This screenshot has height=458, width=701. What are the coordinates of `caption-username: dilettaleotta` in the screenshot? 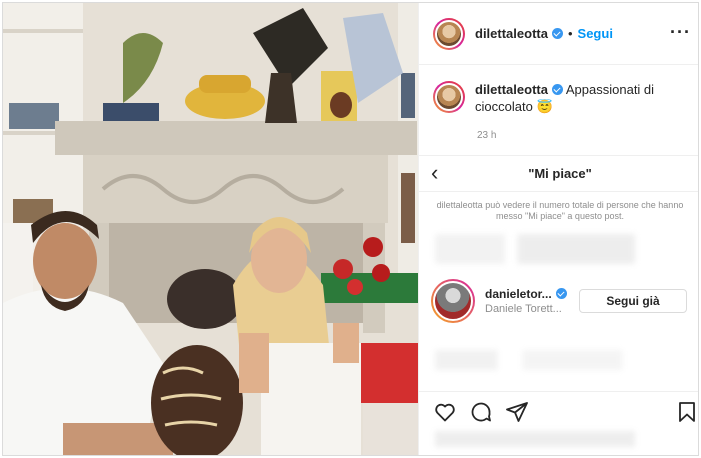 It's located at (511, 89).